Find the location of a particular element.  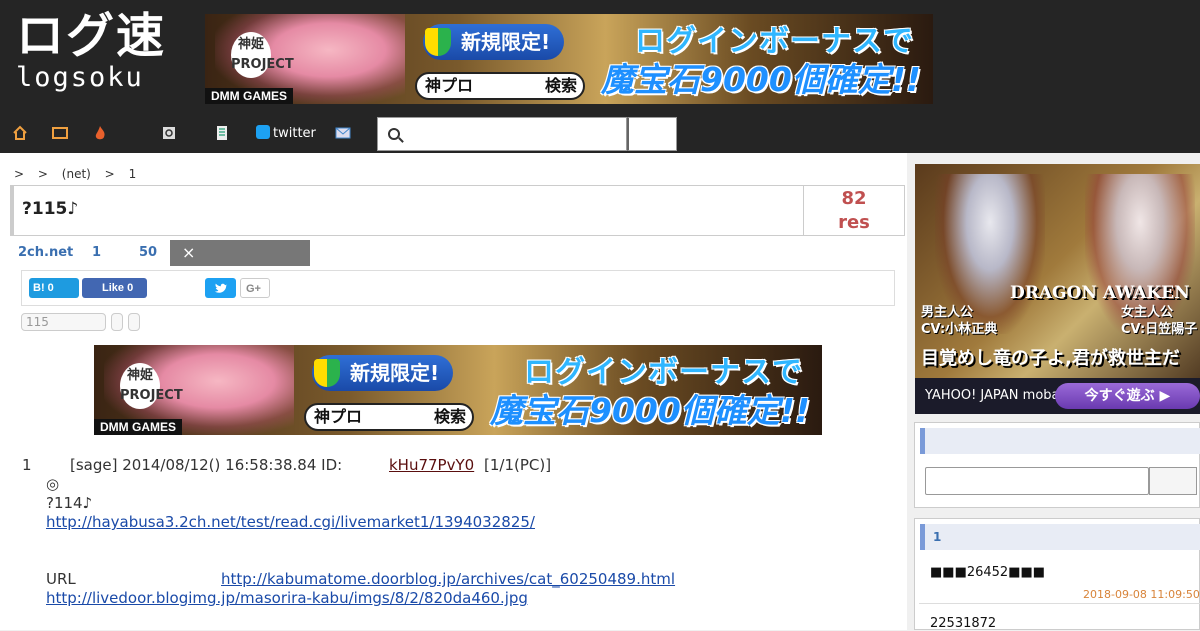

ad-play-button: 今すぐ遊ぶ ▶ is located at coordinates (1127, 396).